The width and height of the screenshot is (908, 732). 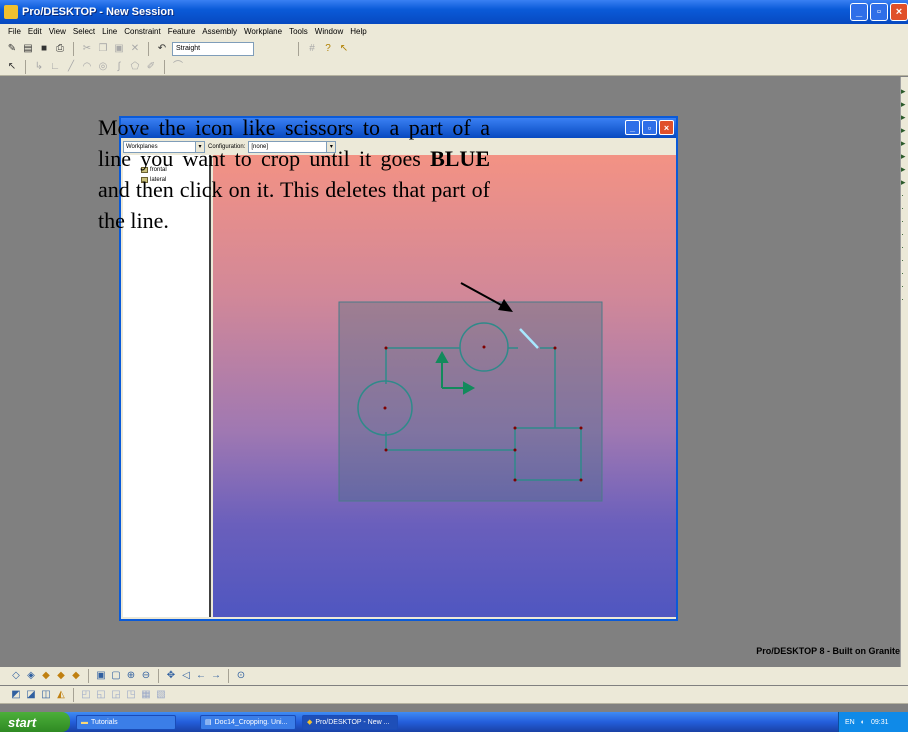 What do you see at coordinates (859, 12) in the screenshot?
I see `minimize-button: _` at bounding box center [859, 12].